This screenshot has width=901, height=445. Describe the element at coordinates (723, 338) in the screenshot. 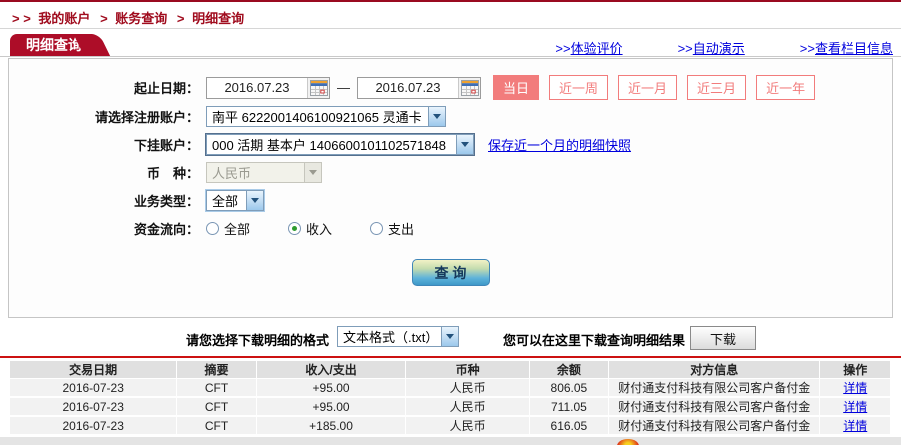

I see `download-button: 下载` at that location.